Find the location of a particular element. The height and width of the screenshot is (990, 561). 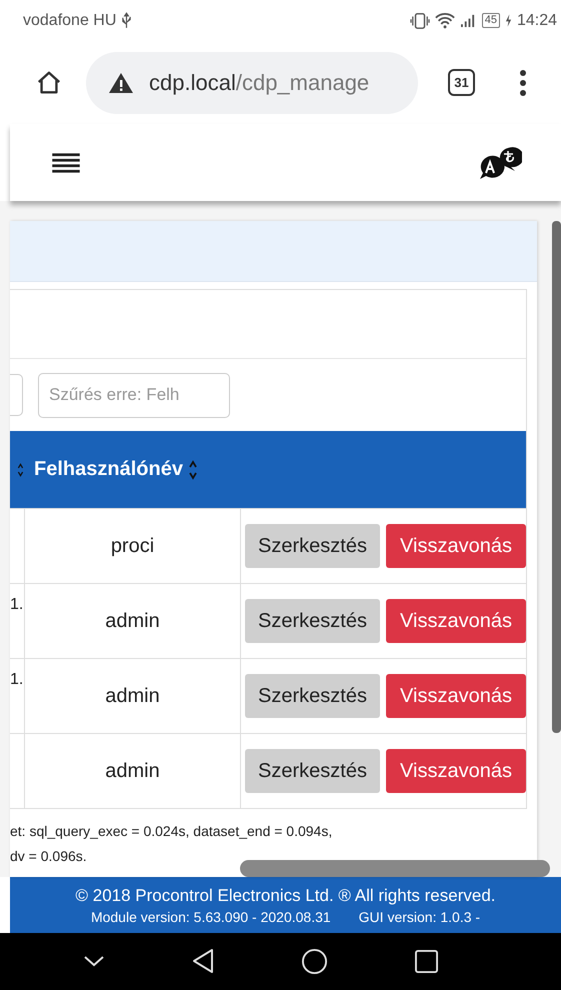

timing-text: dv = 0.096s. is located at coordinates (48, 856).